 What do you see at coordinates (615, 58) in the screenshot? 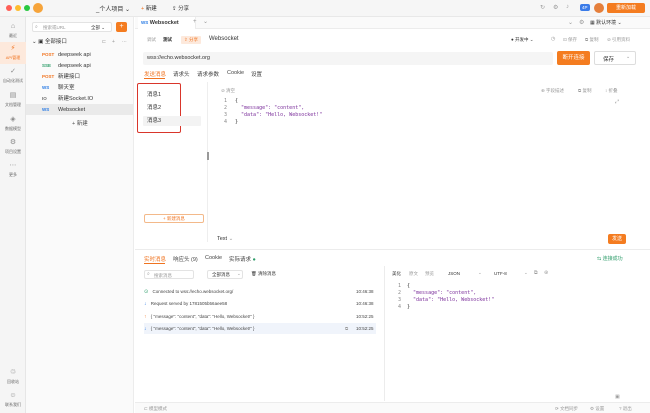
I see `save-button: 保存 ⌄` at bounding box center [615, 58].